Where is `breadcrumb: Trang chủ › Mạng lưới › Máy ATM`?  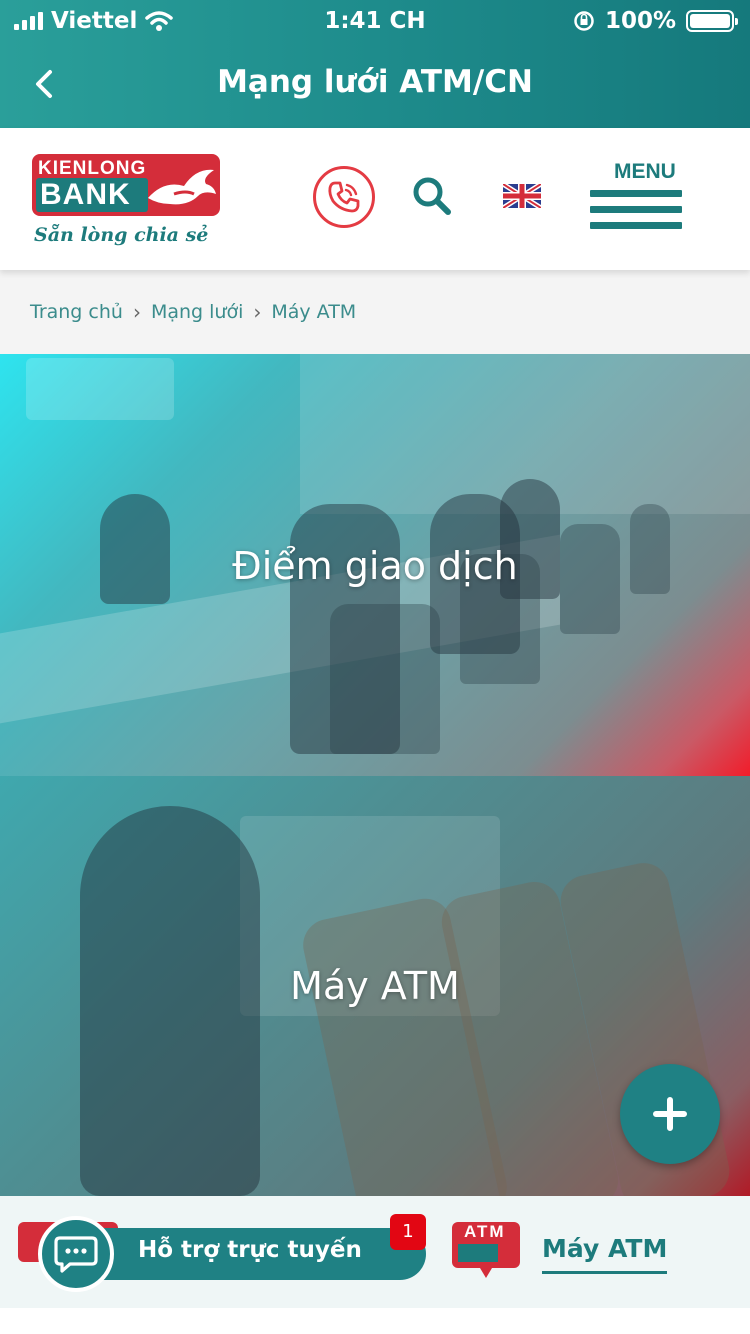 breadcrumb: Trang chủ › Mạng lưới › Máy ATM is located at coordinates (375, 312).